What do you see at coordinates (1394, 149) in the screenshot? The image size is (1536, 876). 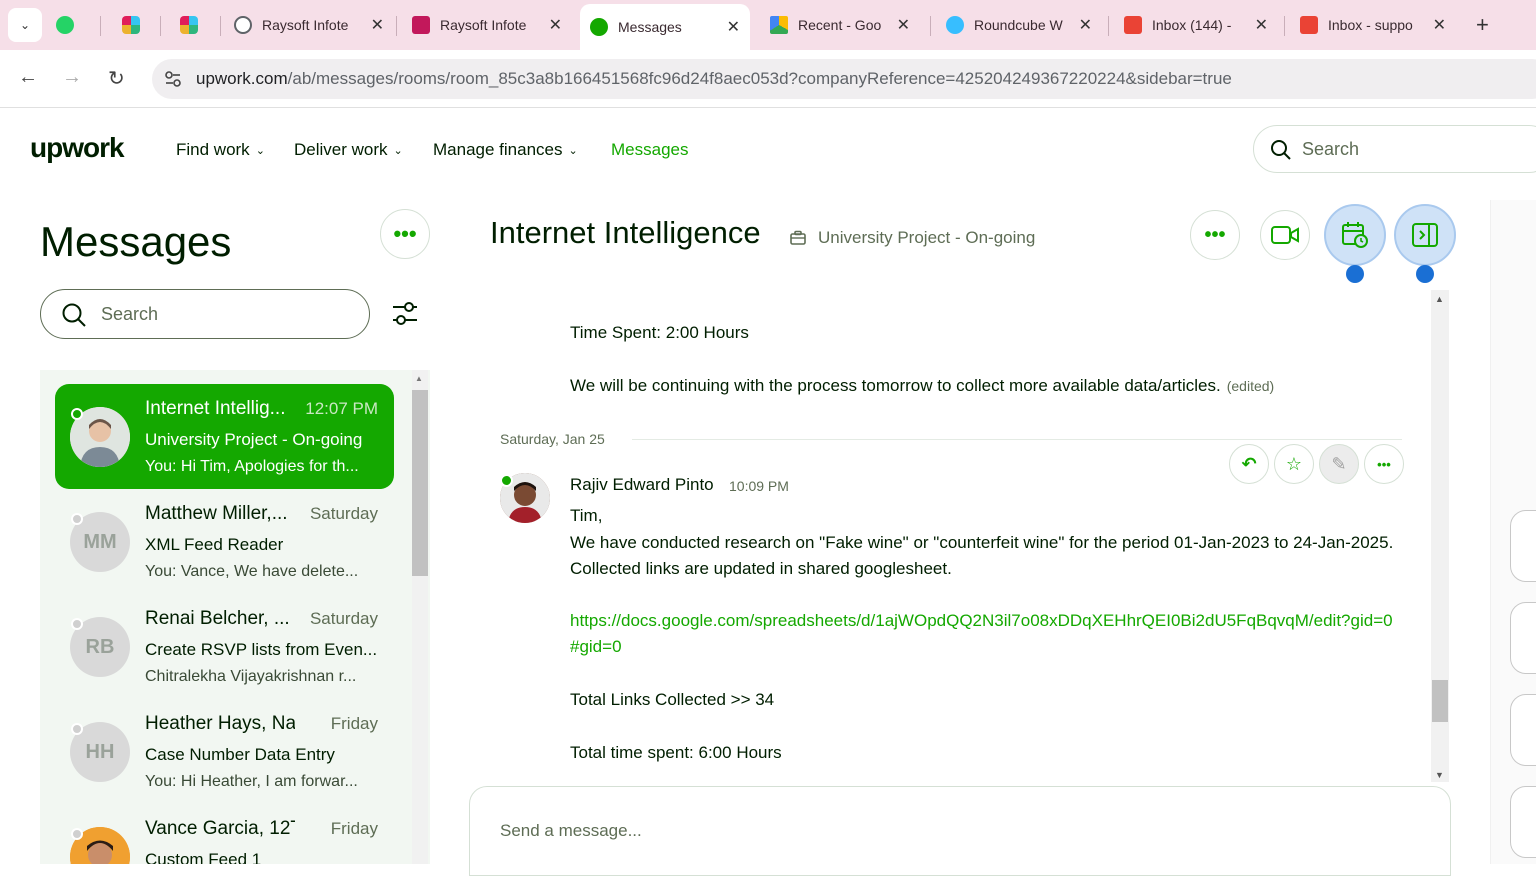 I see `header-search-input: Search` at bounding box center [1394, 149].